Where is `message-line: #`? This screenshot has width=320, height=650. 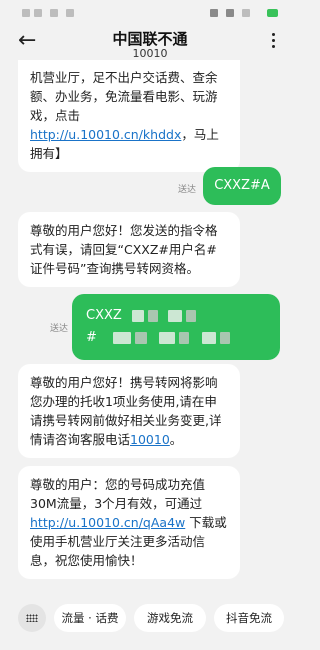 message-line: # is located at coordinates (176, 338).